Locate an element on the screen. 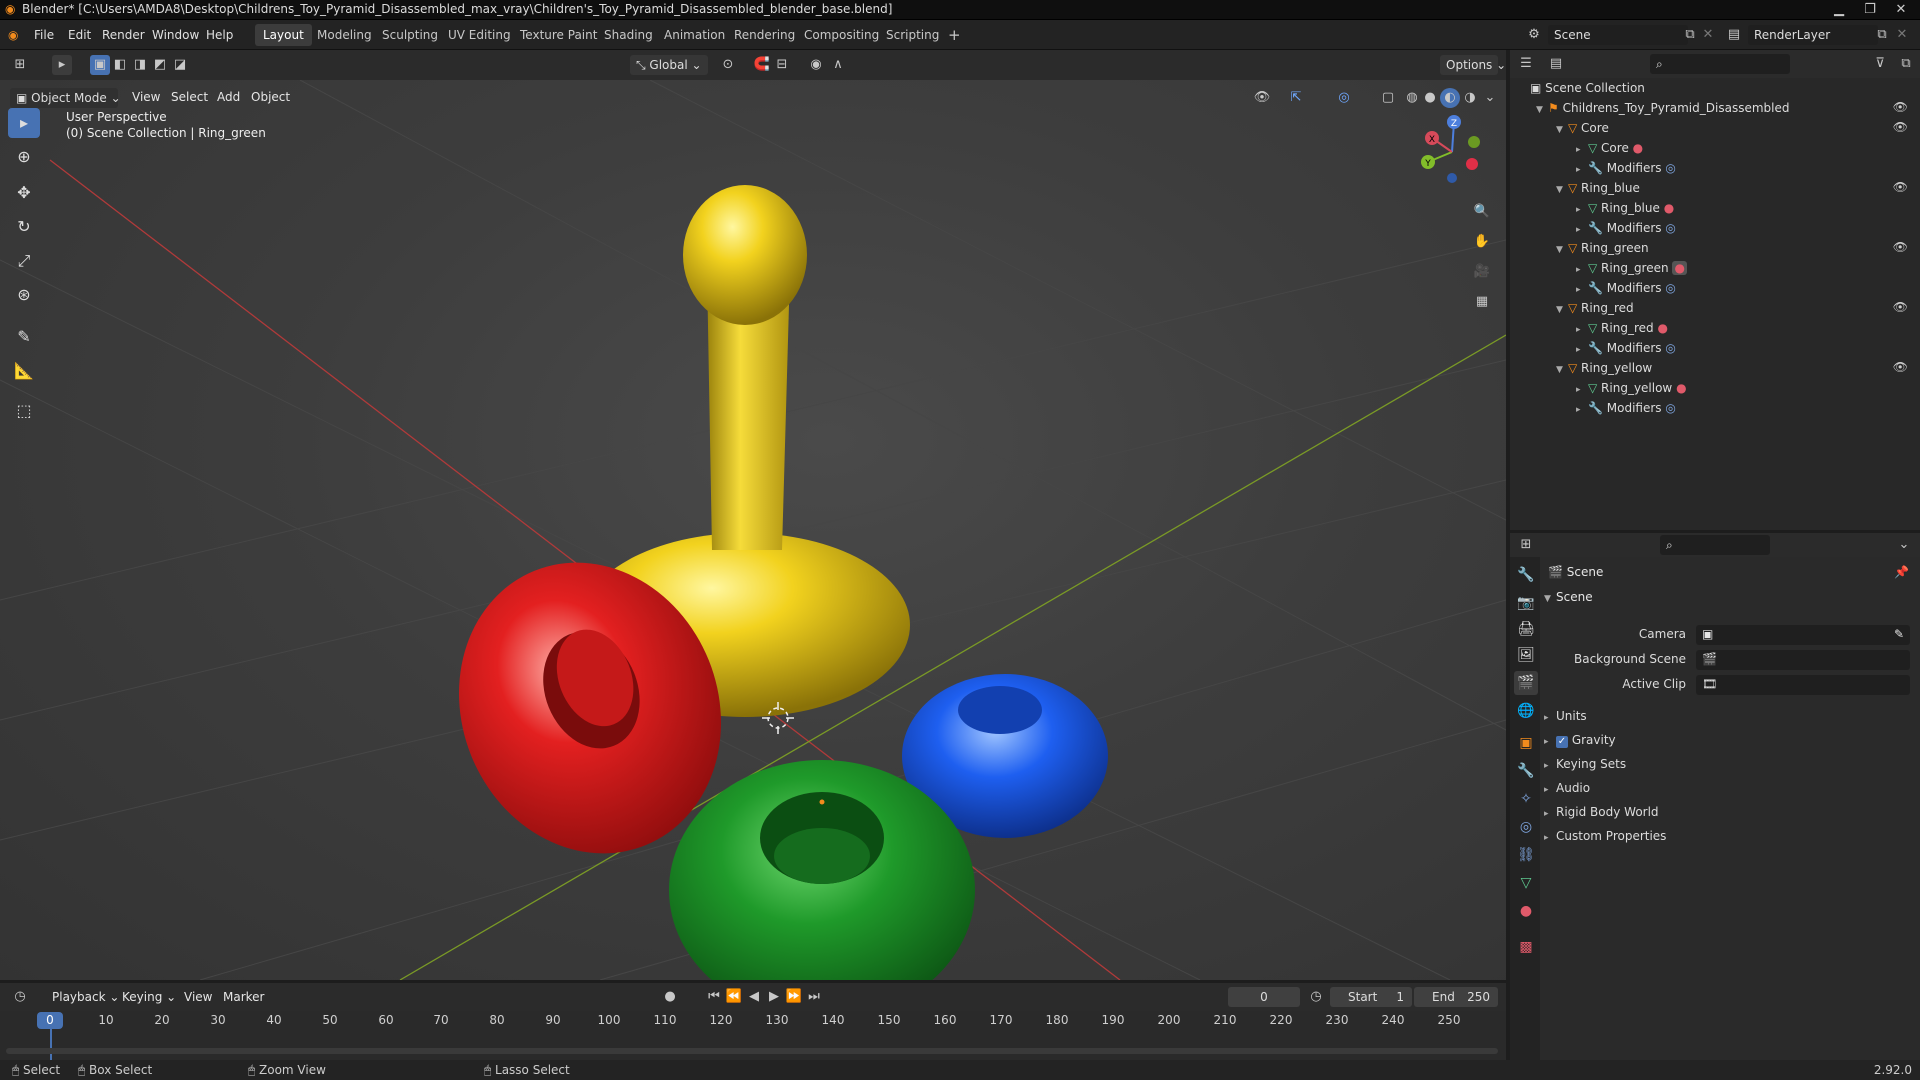 This screenshot has width=1920, height=1080. menu-file: File is located at coordinates (44, 35).